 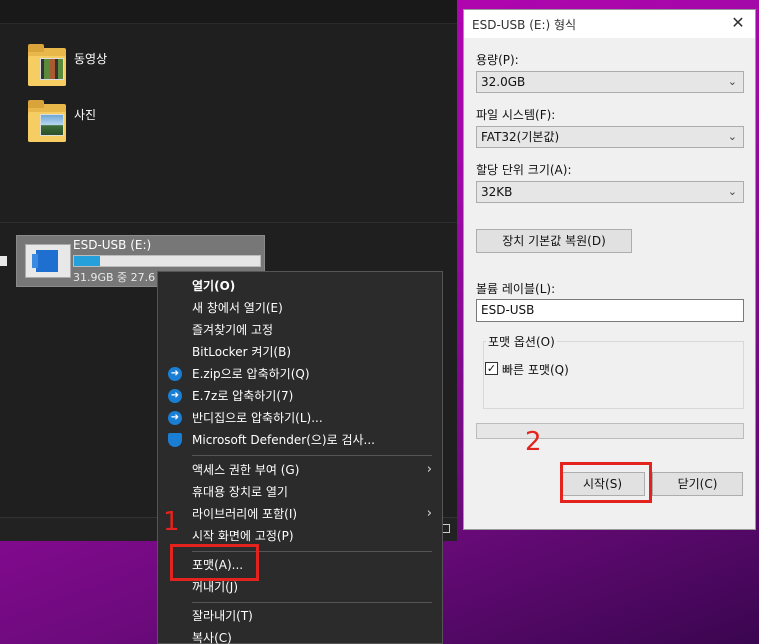 I want to click on dialog-titlebar: ESD-USB (E:) 형식 ✕, so click(x=609, y=24).